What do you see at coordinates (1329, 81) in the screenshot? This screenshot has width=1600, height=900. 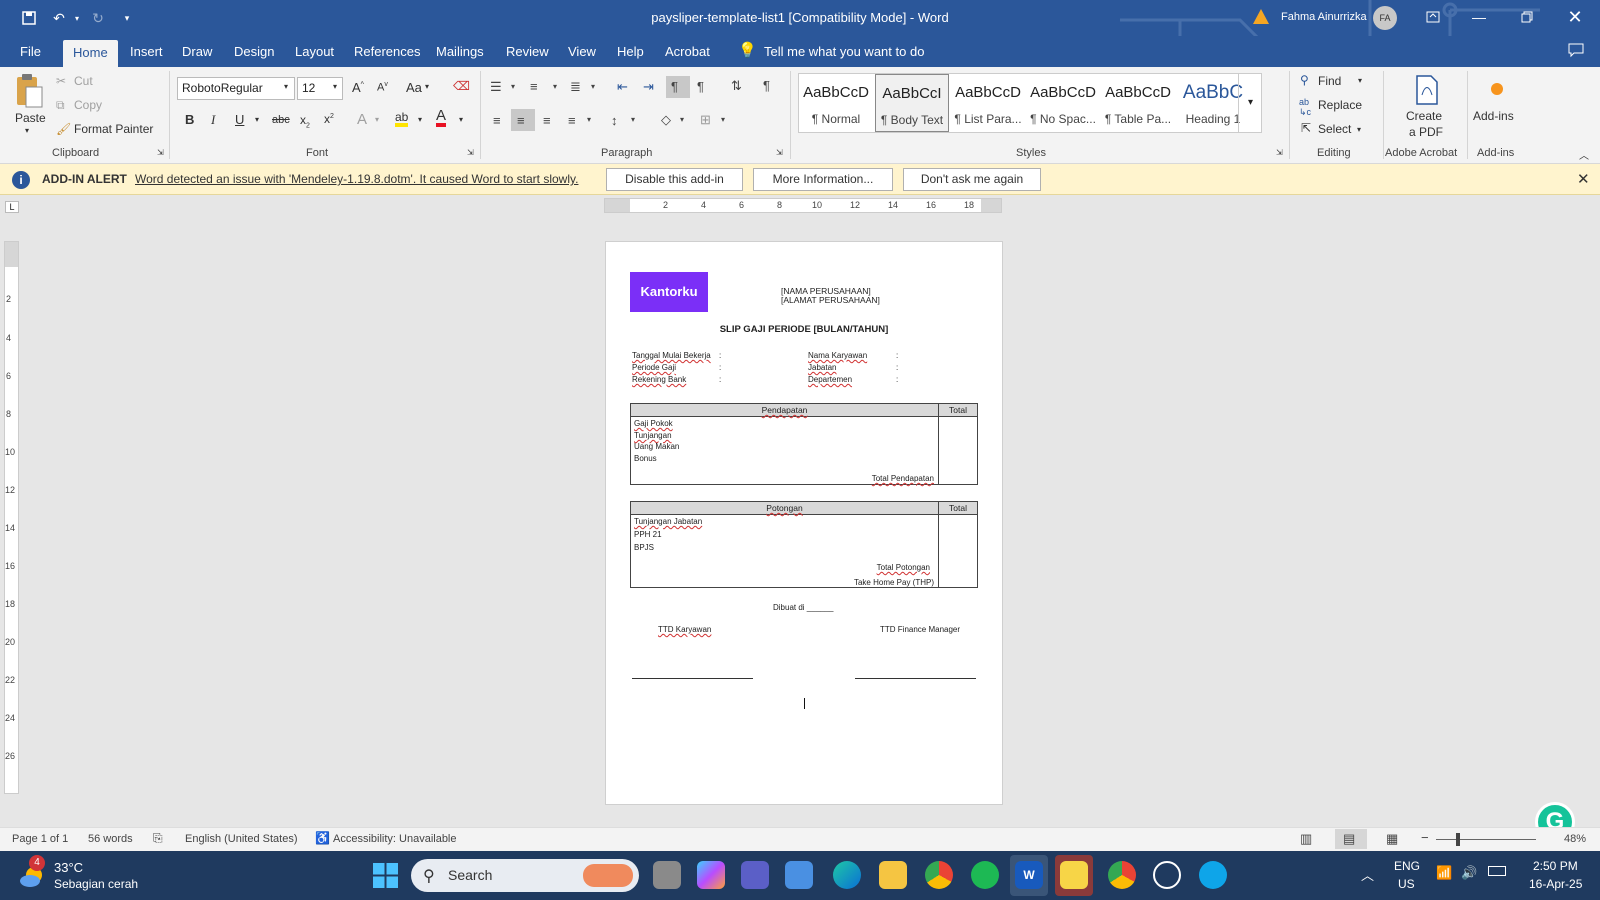 I see `find-button: Find` at bounding box center [1329, 81].